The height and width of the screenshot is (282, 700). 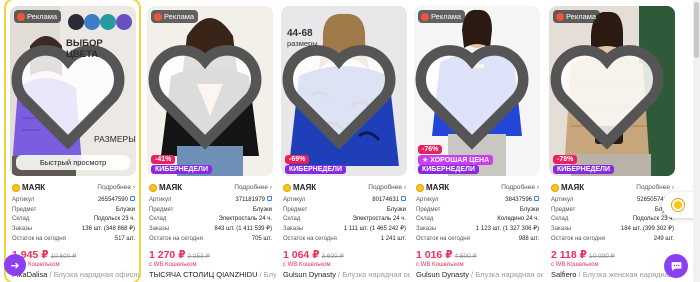 I want to click on scrollbar, so click(x=696, y=141).